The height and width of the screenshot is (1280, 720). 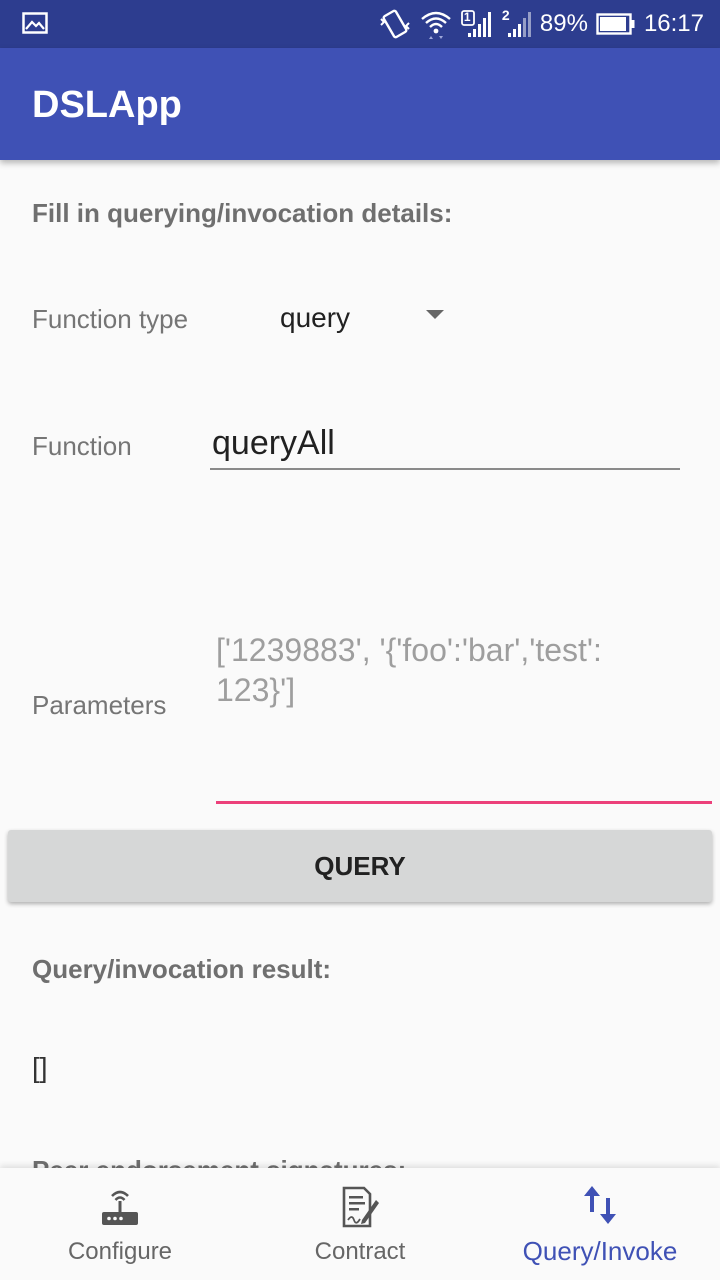 I want to click on function-input: queryAll, so click(x=445, y=446).